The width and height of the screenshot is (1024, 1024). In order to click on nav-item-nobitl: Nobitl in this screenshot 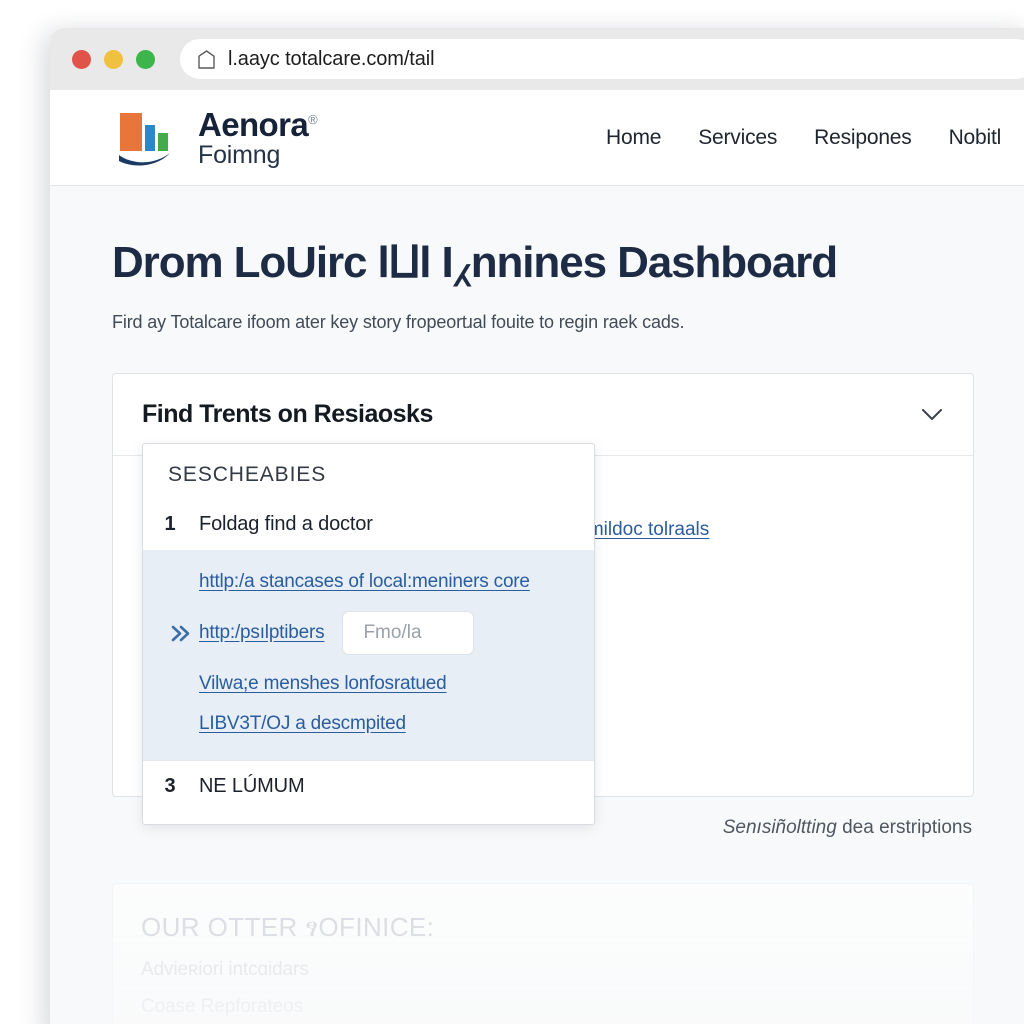, I will do `click(975, 138)`.